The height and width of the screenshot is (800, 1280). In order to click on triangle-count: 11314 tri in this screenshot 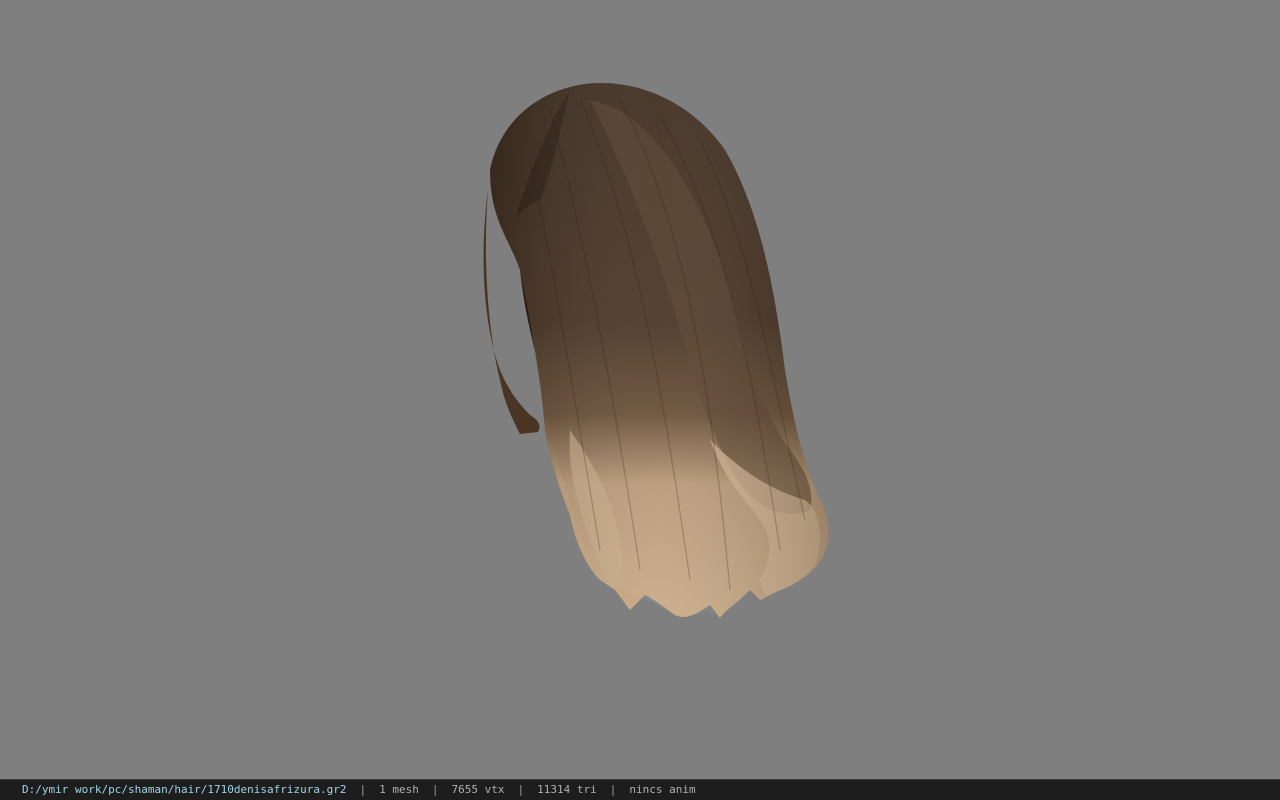, I will do `click(567, 789)`.